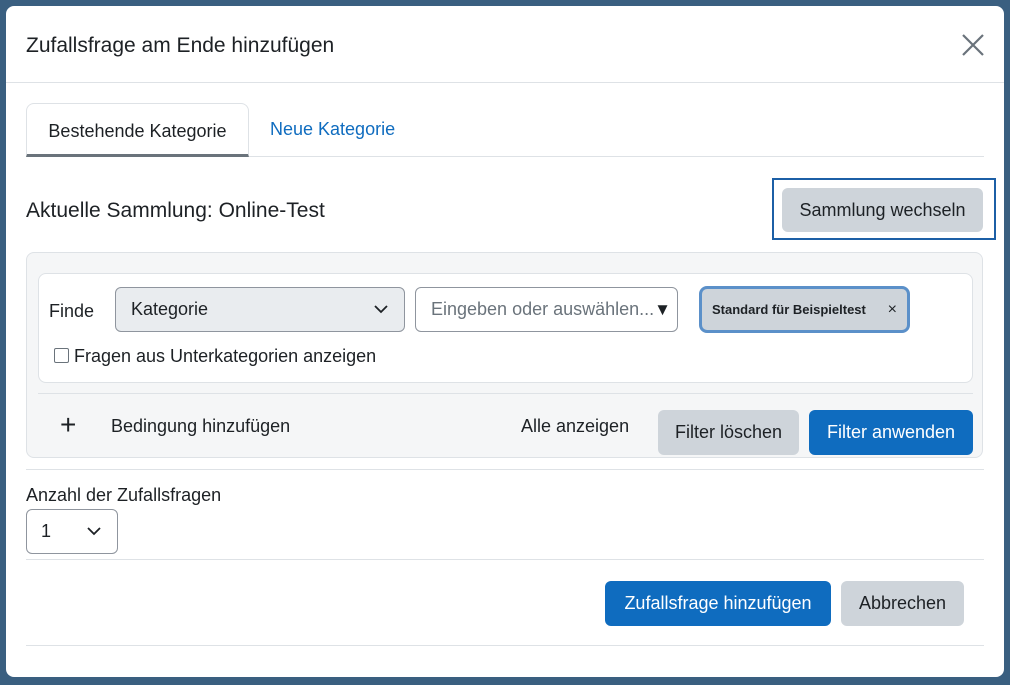 The image size is (1010, 685). Describe the element at coordinates (200, 426) in the screenshot. I see `add-condition-button: Bedingung hinzufügen` at that location.